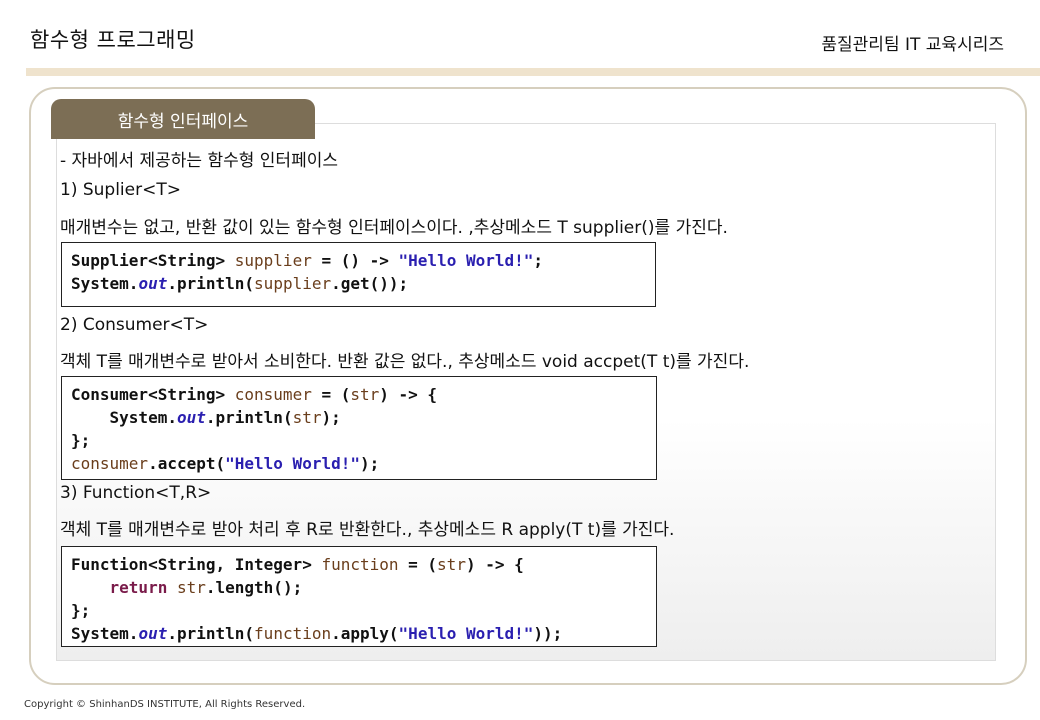 This screenshot has width=1040, height=720. I want to click on code-token: Consumer<String>, so click(153, 394).